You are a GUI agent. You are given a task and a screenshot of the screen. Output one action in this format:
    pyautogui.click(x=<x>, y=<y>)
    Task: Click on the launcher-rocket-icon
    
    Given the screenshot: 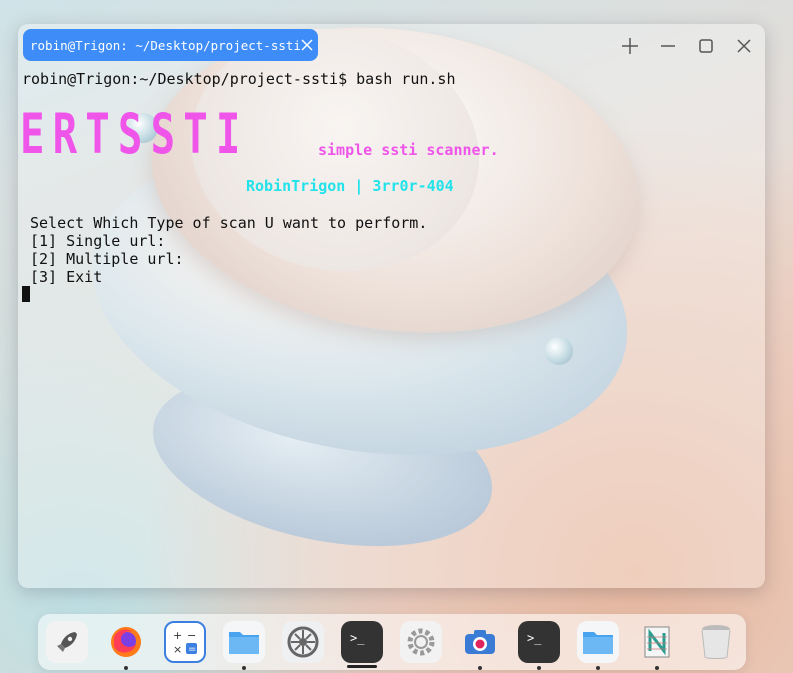 What is the action you would take?
    pyautogui.click(x=67, y=642)
    